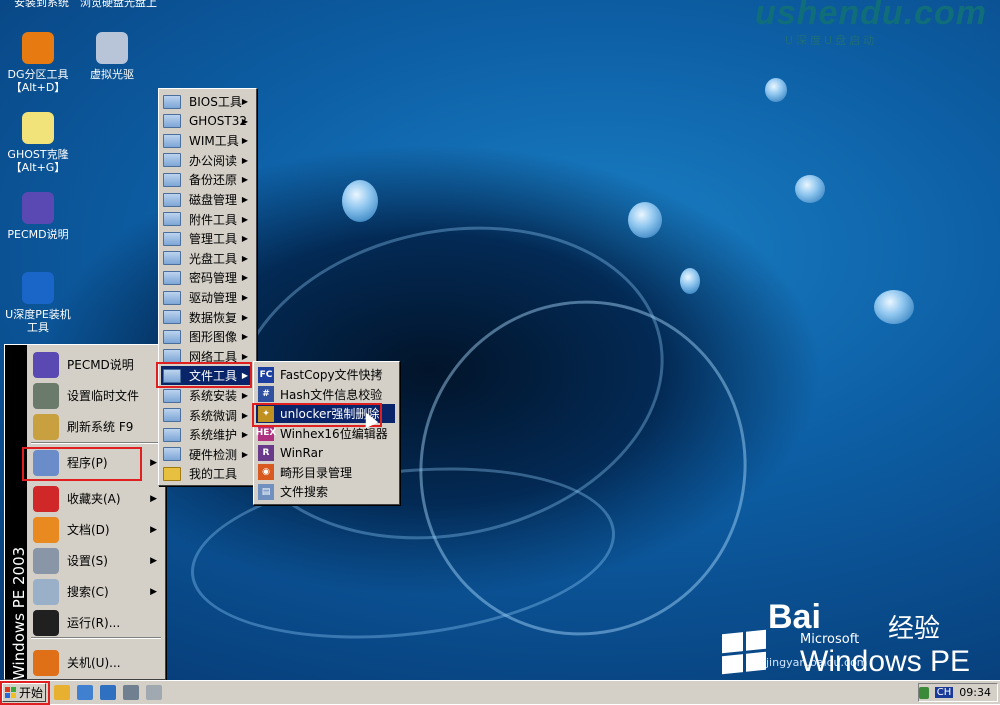  I want to click on file-tools-menu-item: # Hash文件信息校验, so click(325, 394).